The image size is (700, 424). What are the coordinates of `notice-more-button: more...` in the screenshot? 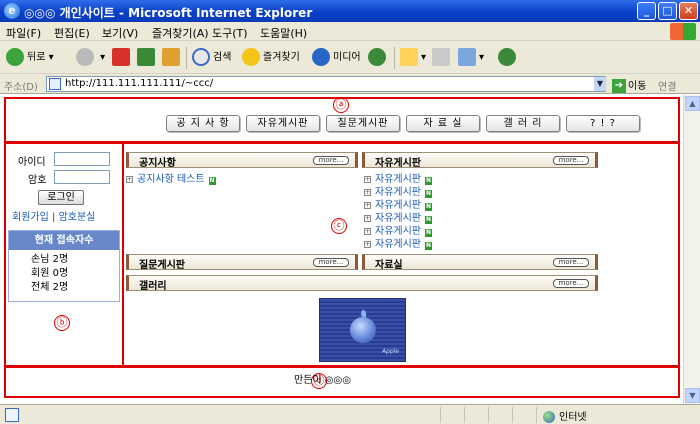 It's located at (331, 160).